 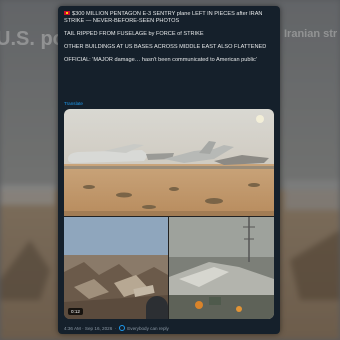 What do you see at coordinates (116, 268) in the screenshot?
I see `photo-collapsed-building: 0:12` at bounding box center [116, 268].